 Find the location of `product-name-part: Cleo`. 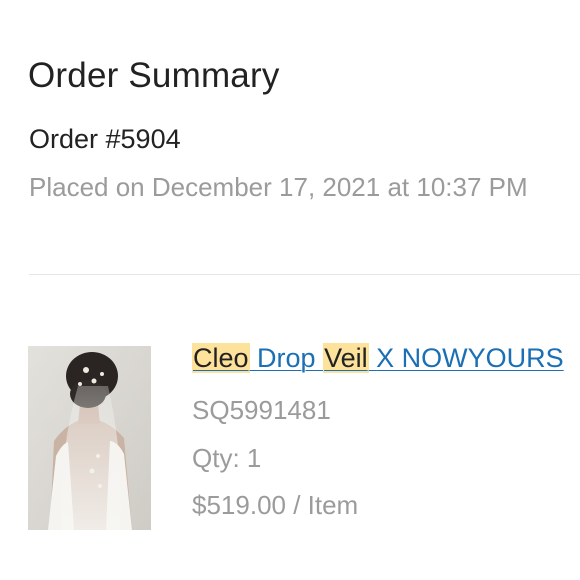

product-name-part: Cleo is located at coordinates (221, 358).